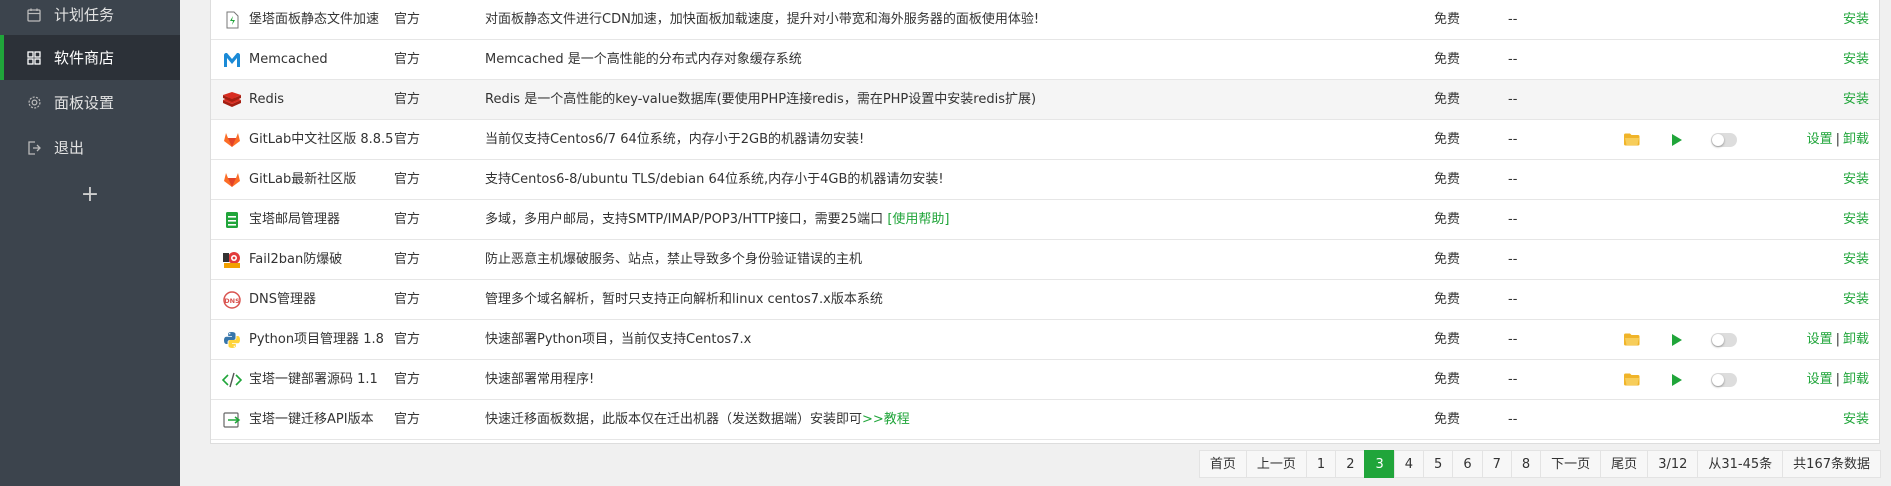 The height and width of the screenshot is (486, 1891). What do you see at coordinates (232, 219) in the screenshot?
I see `mail-server-icon` at bounding box center [232, 219].